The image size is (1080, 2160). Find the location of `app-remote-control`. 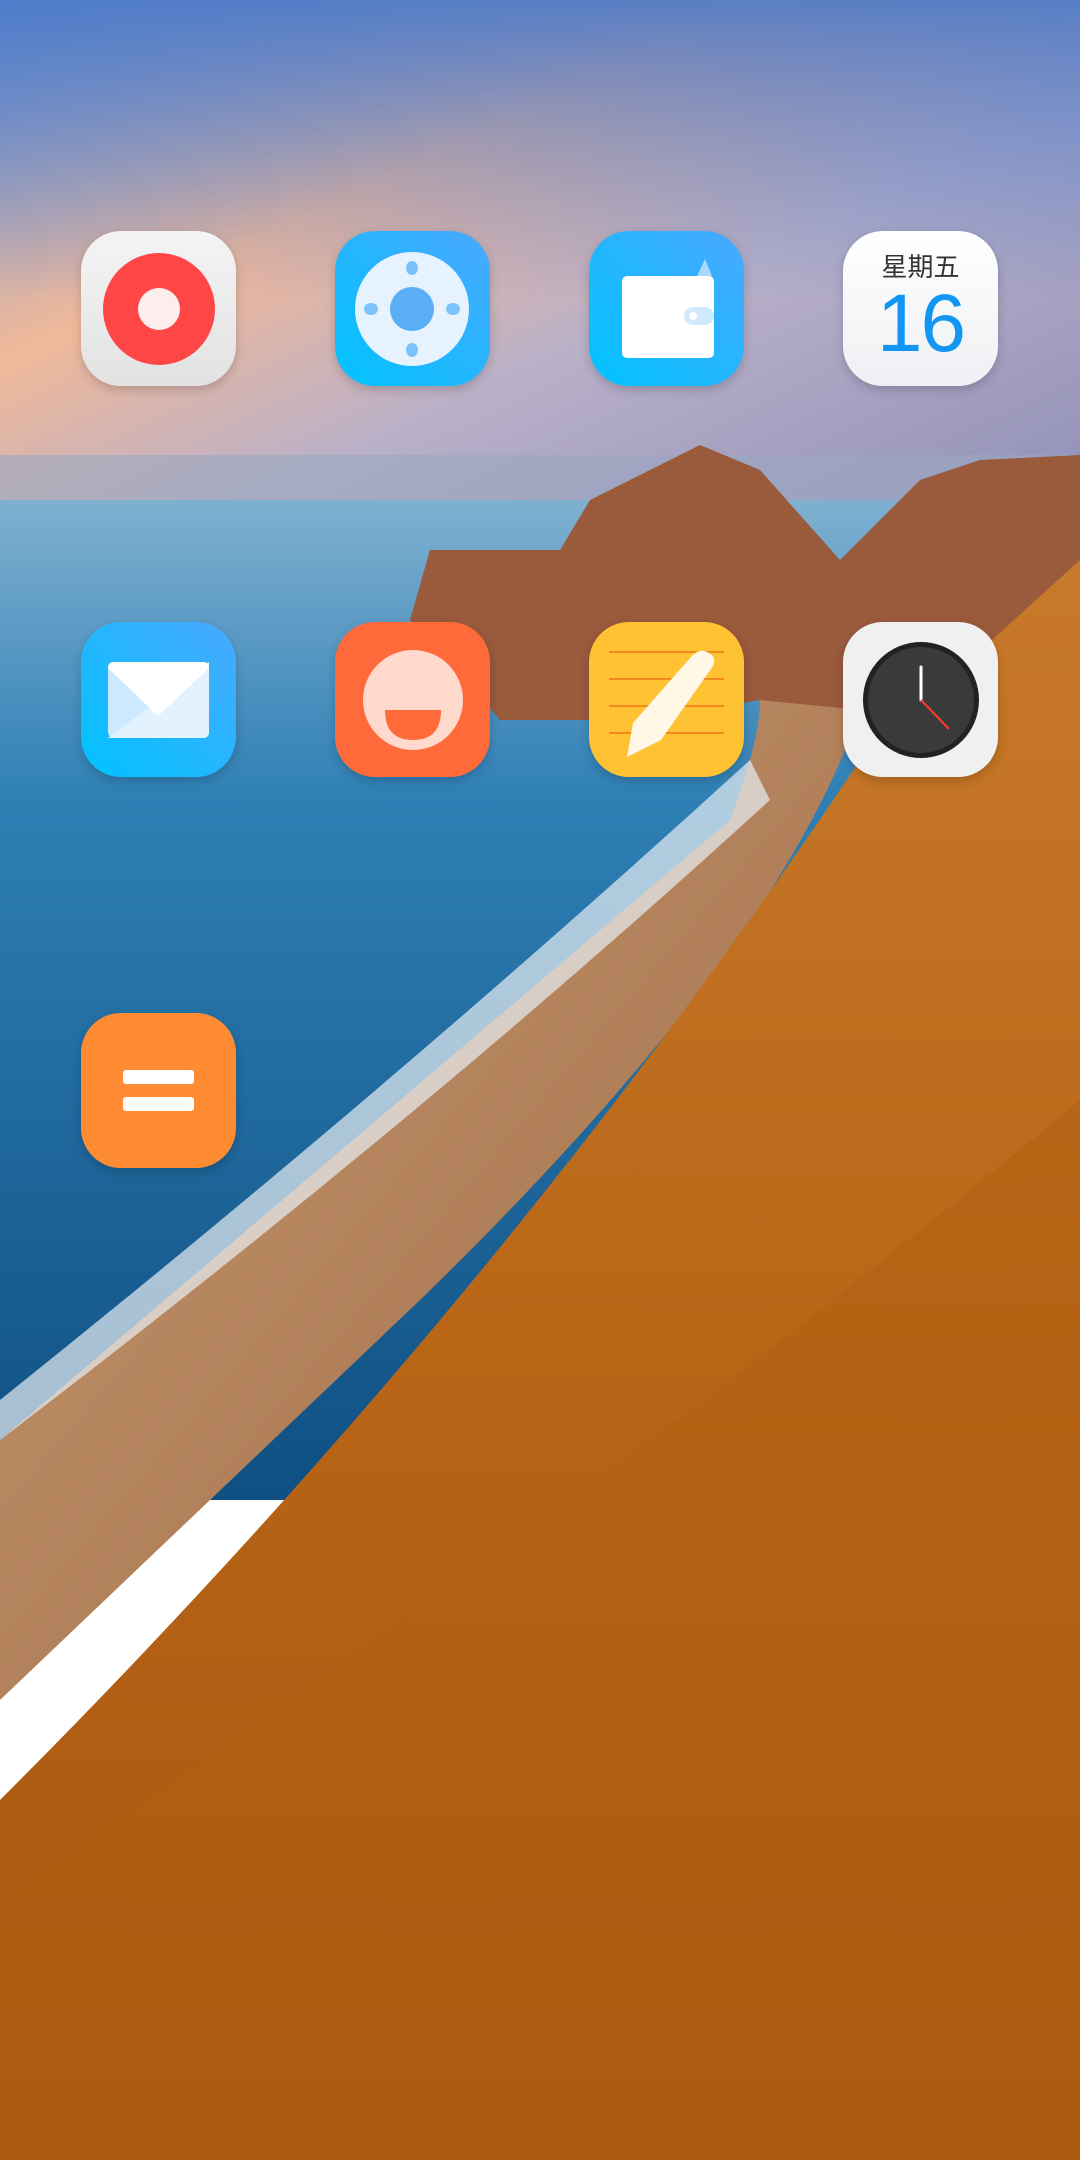

app-remote-control is located at coordinates (412, 308).